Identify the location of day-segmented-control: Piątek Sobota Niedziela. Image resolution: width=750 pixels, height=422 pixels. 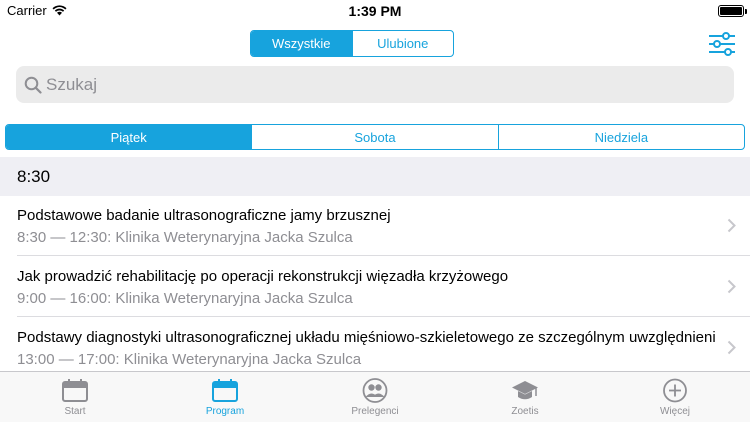
(375, 137).